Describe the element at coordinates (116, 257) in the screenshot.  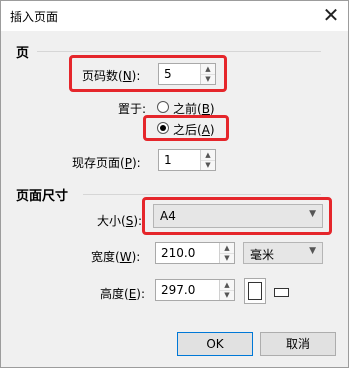
I see `width-label: 宽度(W):` at that location.